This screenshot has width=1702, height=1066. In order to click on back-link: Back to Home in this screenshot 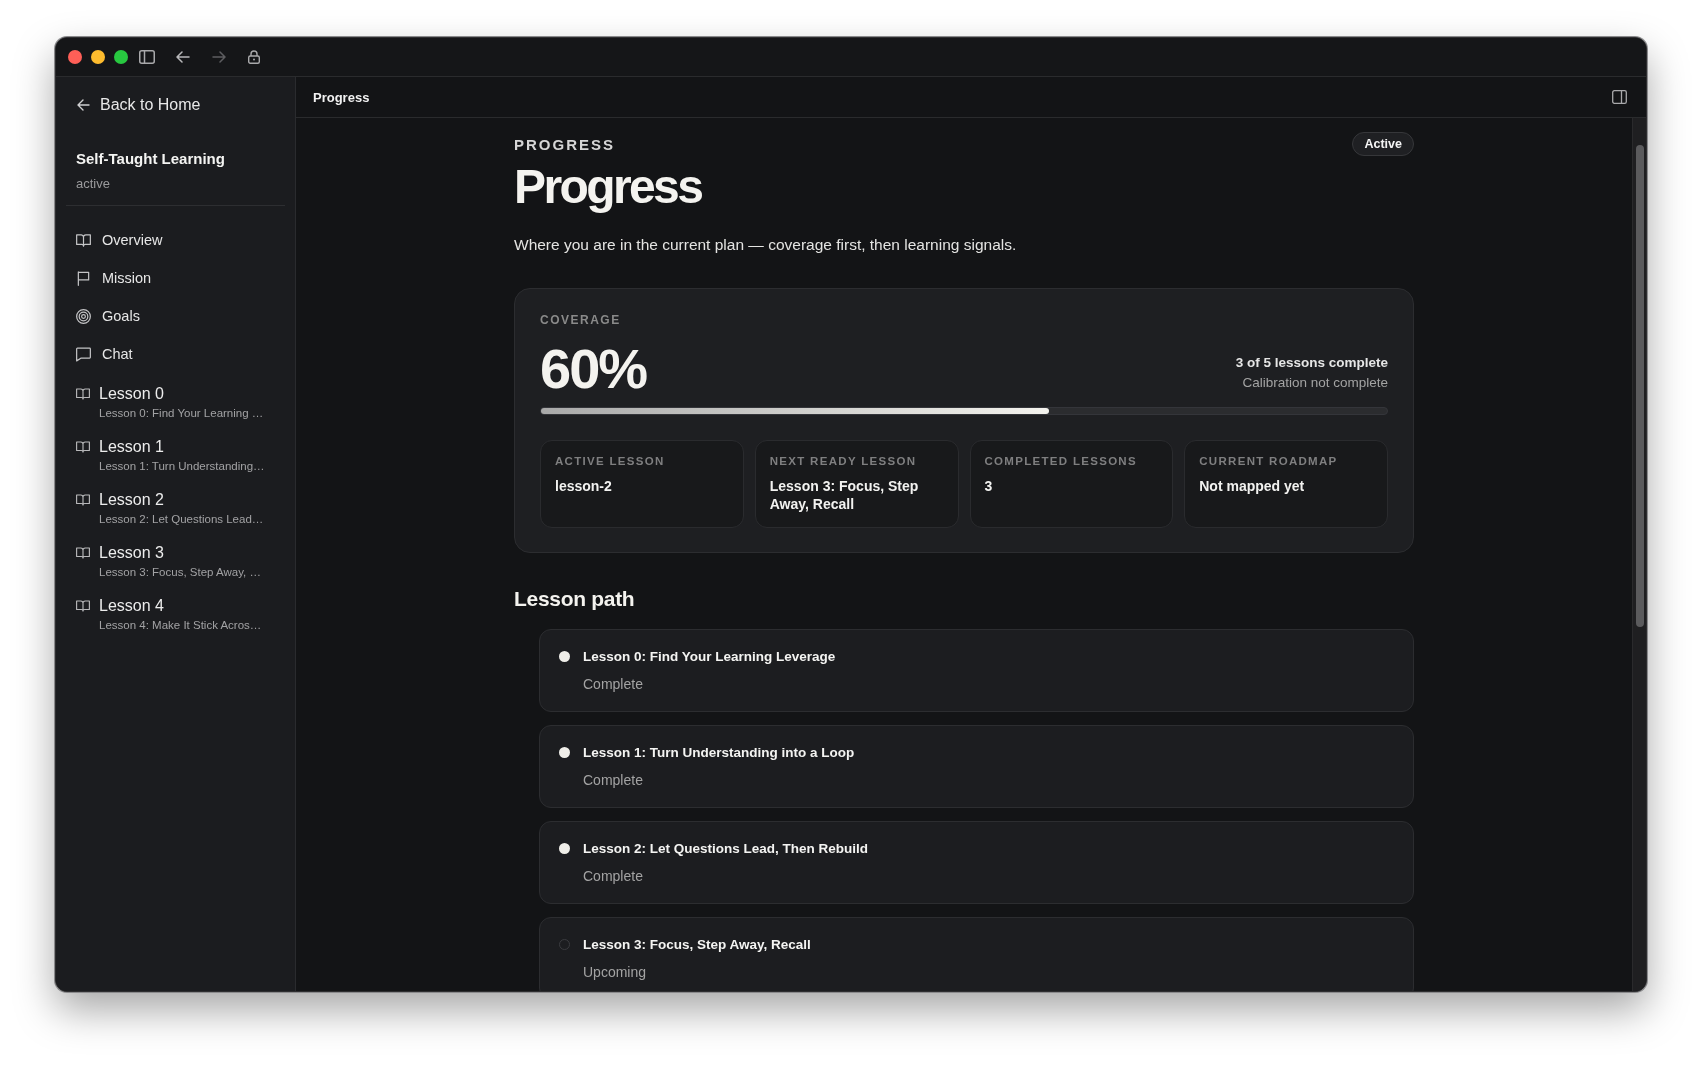, I will do `click(138, 105)`.